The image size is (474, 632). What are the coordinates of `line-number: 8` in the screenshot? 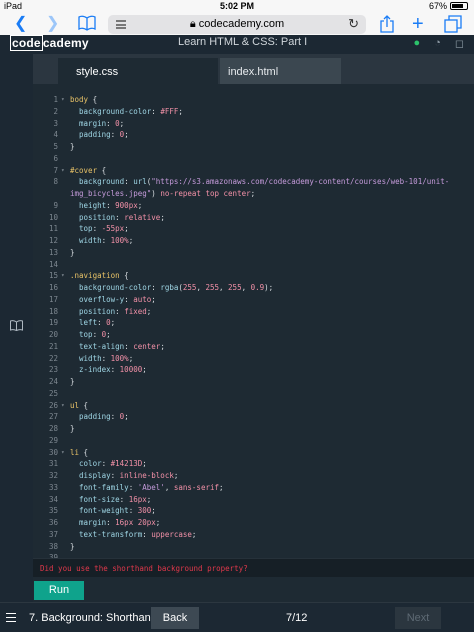 It's located at (55, 182).